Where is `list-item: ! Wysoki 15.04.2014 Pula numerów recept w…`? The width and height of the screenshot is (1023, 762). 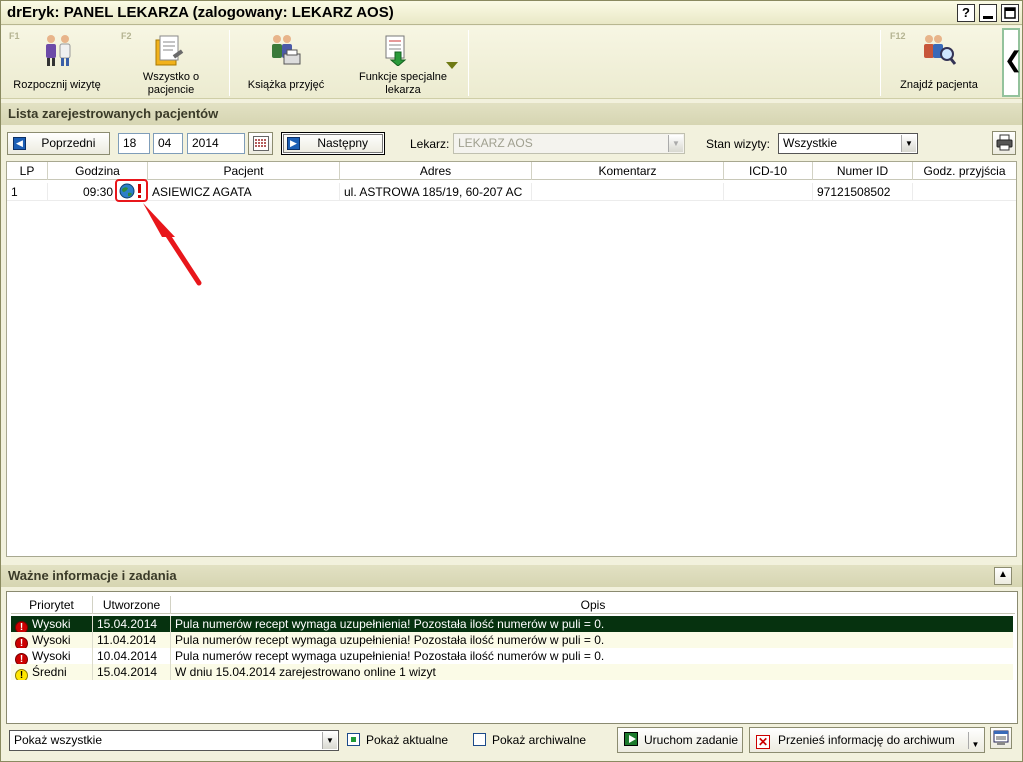
list-item: ! Wysoki 15.04.2014 Pula numerów recept w… is located at coordinates (512, 624).